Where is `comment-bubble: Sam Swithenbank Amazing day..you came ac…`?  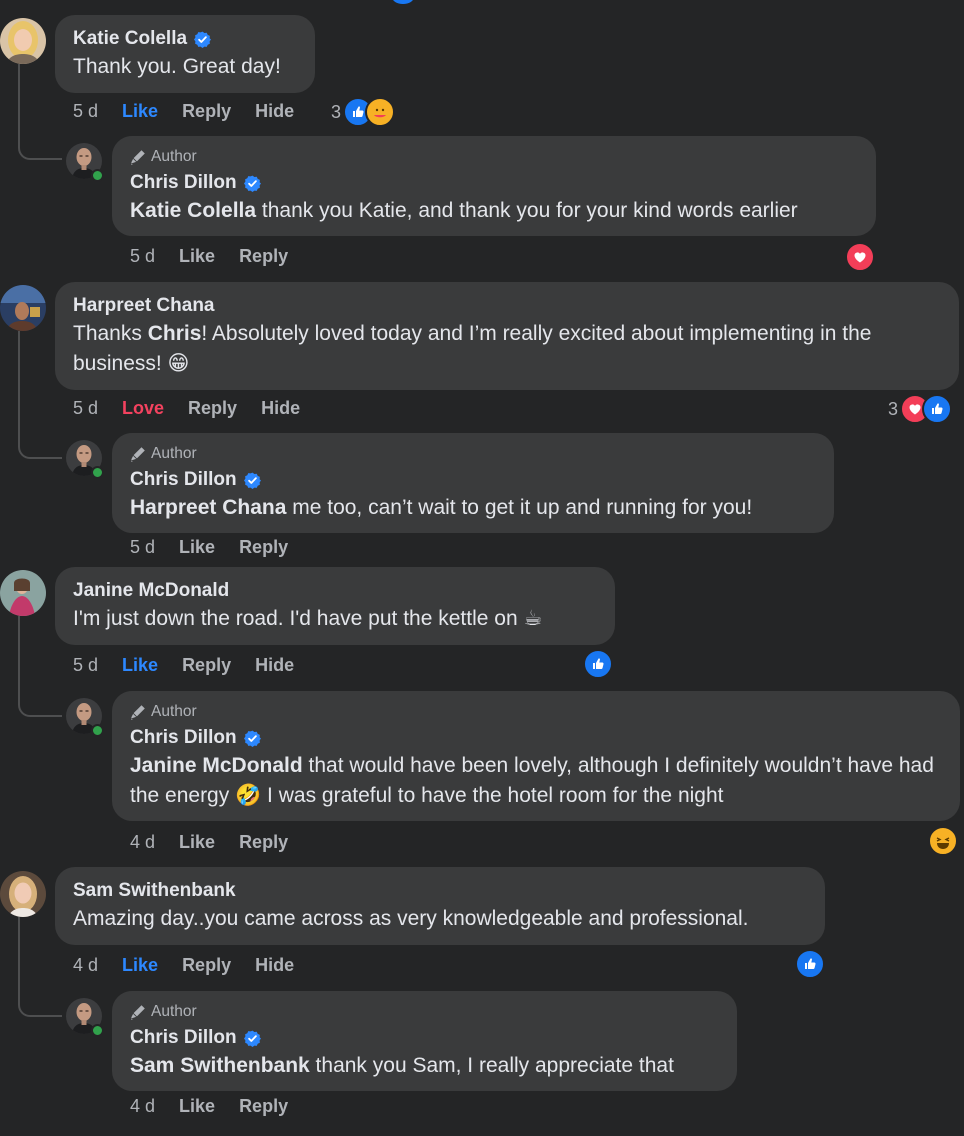 comment-bubble: Sam Swithenbank Amazing day..you came ac… is located at coordinates (440, 906).